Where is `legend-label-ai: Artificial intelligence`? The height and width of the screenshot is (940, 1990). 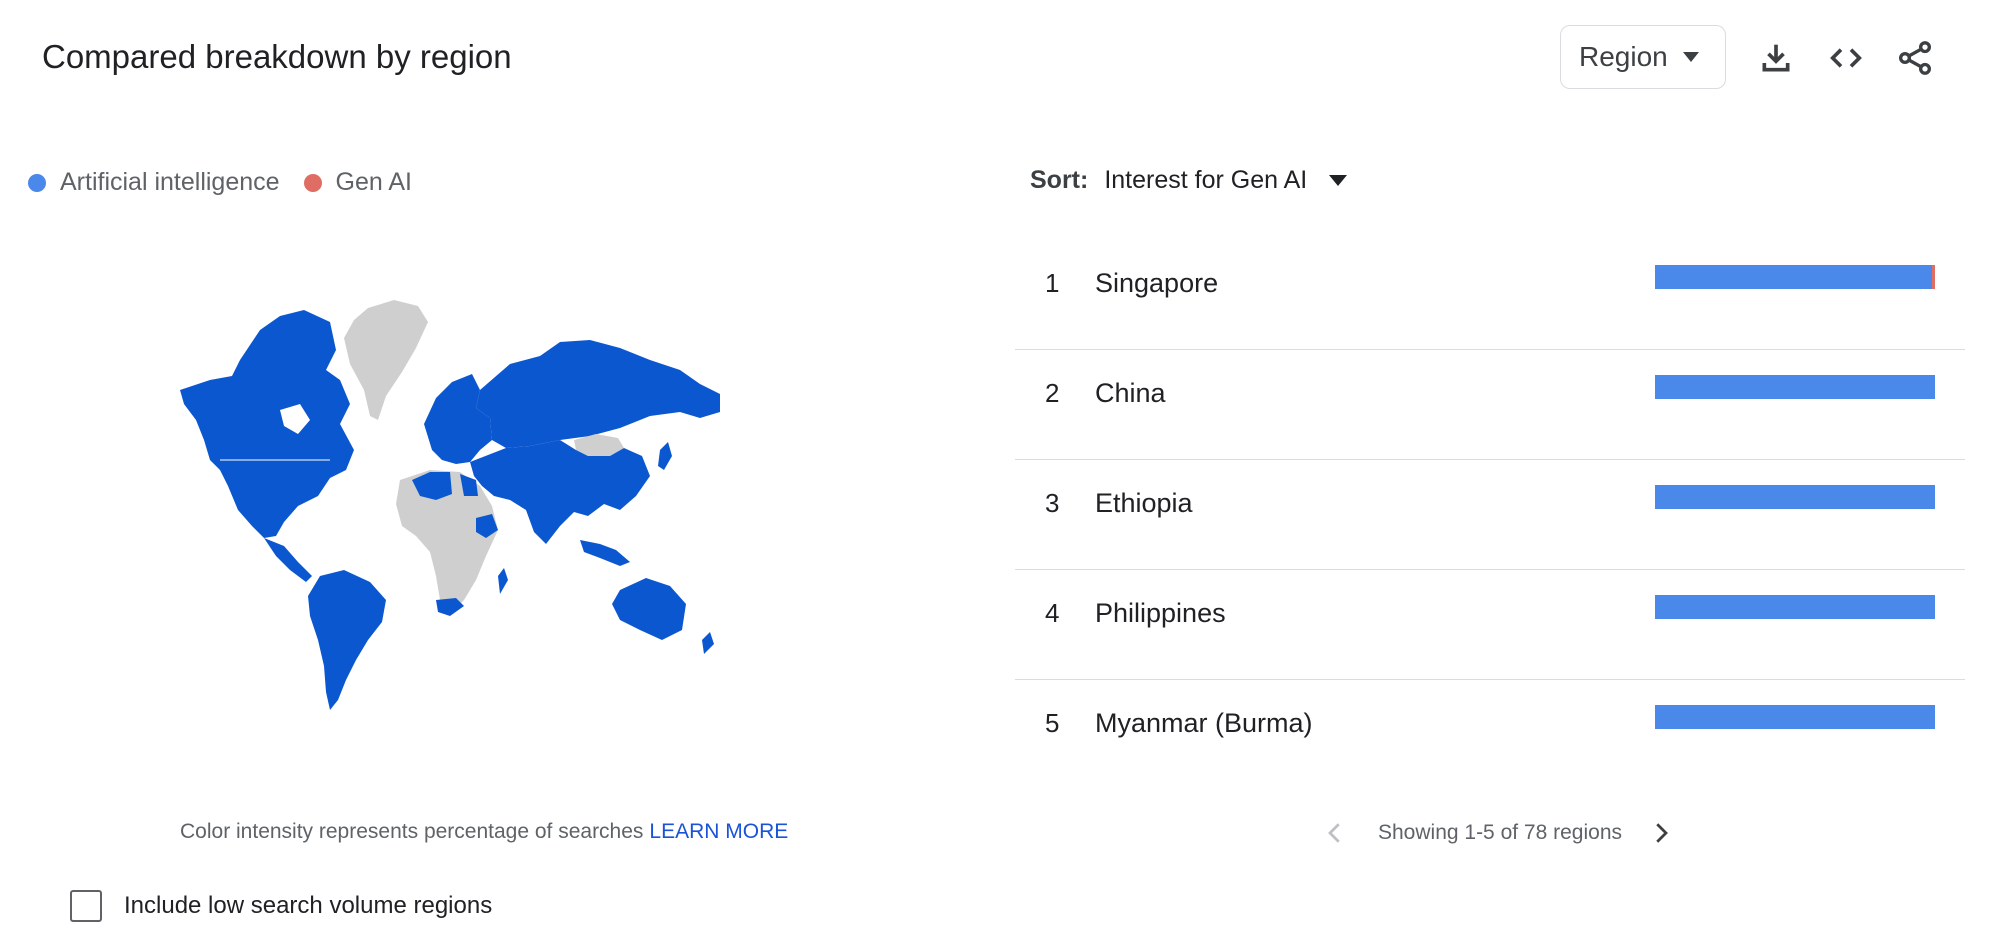
legend-label-ai: Artificial intelligence is located at coordinates (170, 182).